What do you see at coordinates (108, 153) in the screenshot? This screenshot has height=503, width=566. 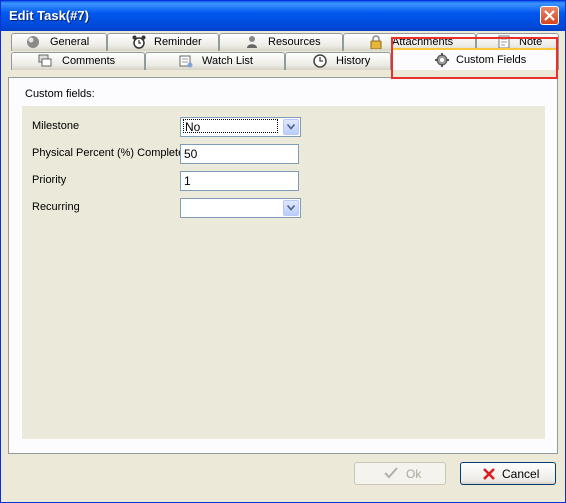 I see `physical-percent-label: Physical Percent (%) Complete` at bounding box center [108, 153].